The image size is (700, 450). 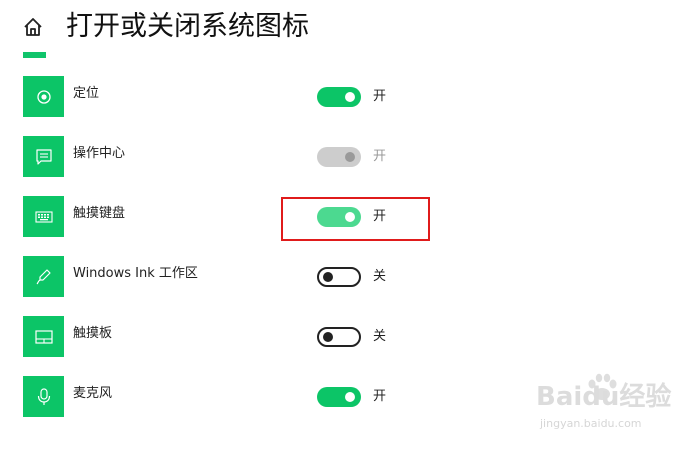 What do you see at coordinates (34, 55) in the screenshot?
I see `partial-tile` at bounding box center [34, 55].